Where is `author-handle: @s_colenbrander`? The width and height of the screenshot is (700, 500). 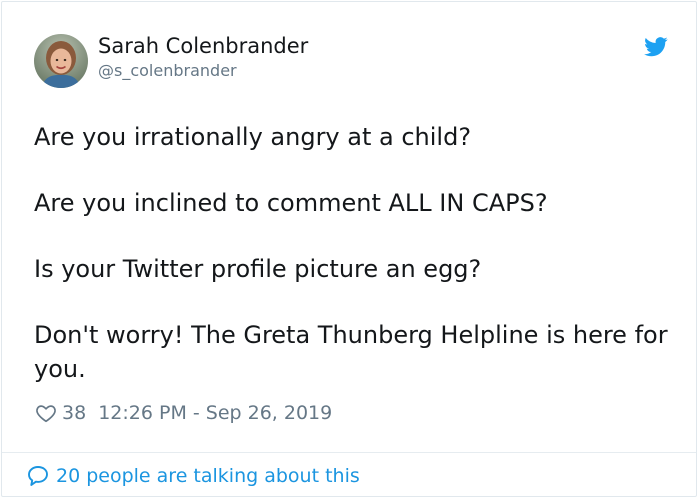
author-handle: @s_colenbrander is located at coordinates (203, 71).